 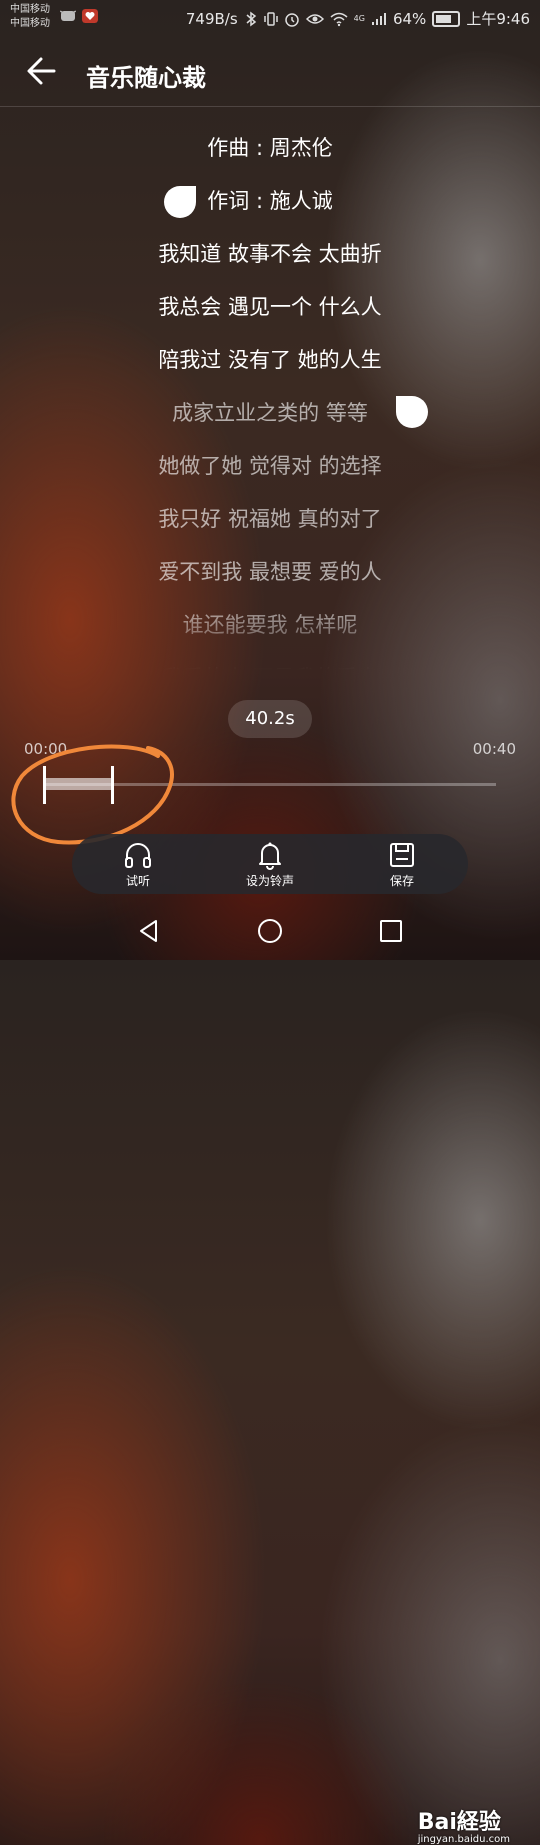 I want to click on carrier-labels: 中国移动 中国移动, so click(x=30, y=17).